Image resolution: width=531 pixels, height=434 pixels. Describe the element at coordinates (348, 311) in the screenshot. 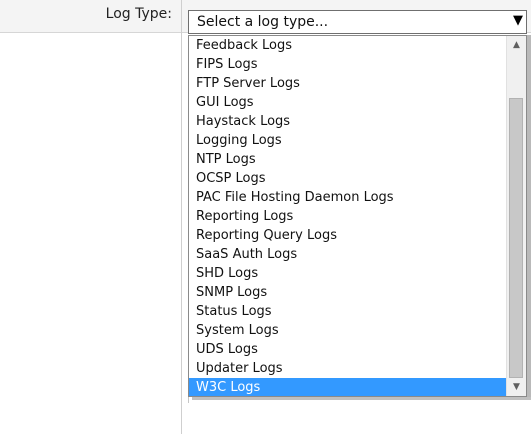

I see `dropdown-option: Status Logs` at that location.